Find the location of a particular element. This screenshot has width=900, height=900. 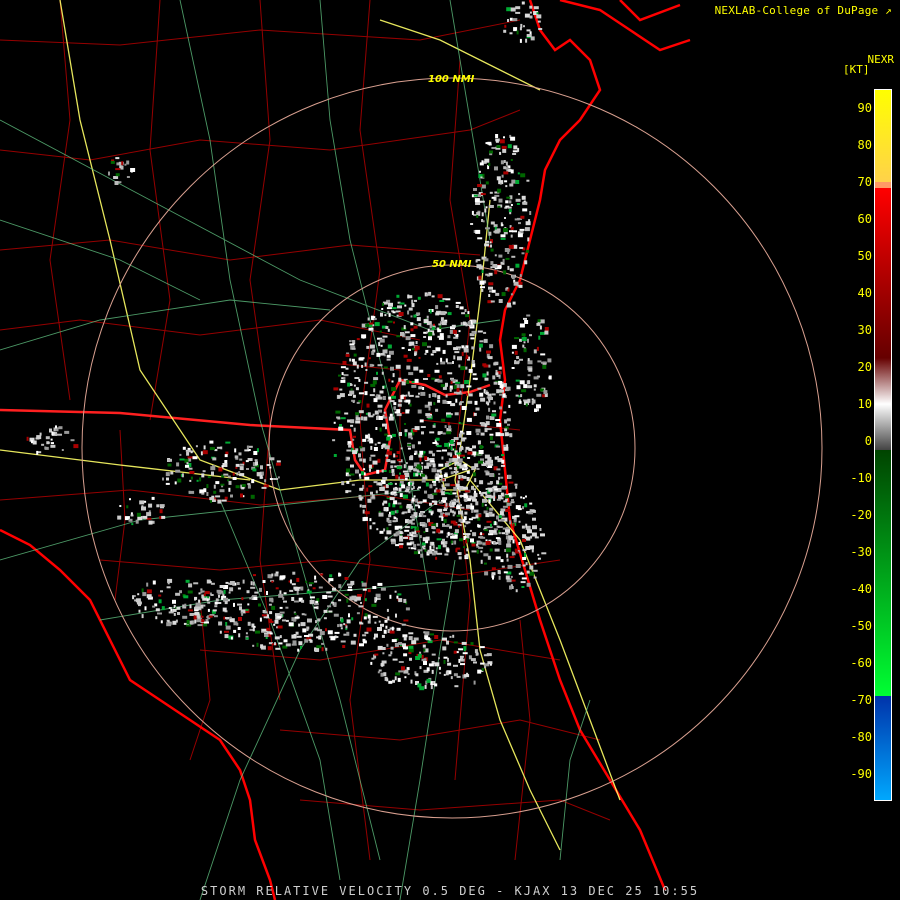

ring-label-50: 50 NMI is located at coordinates (452, 264).